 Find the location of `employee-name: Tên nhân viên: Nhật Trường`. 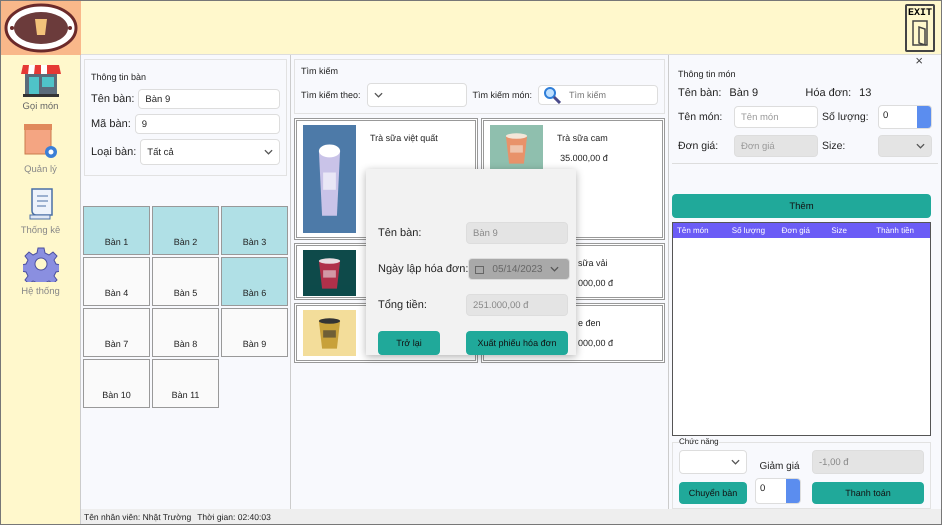

employee-name: Tên nhân viên: Nhật Trường is located at coordinates (138, 517).